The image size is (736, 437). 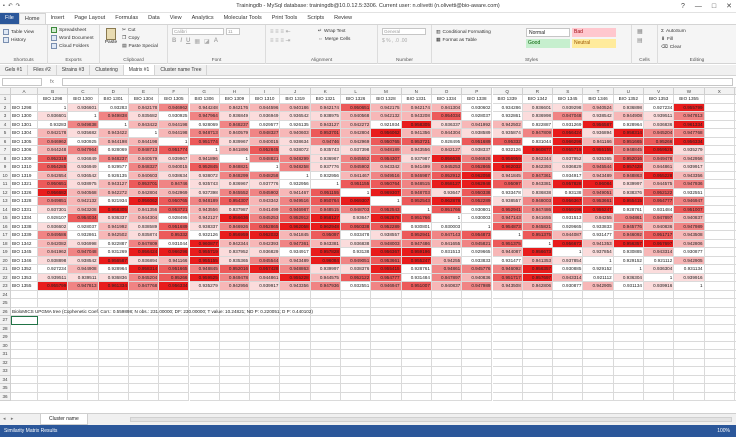 What do you see at coordinates (265, 91) in the screenshot?
I see `column-header: I` at bounding box center [265, 91].